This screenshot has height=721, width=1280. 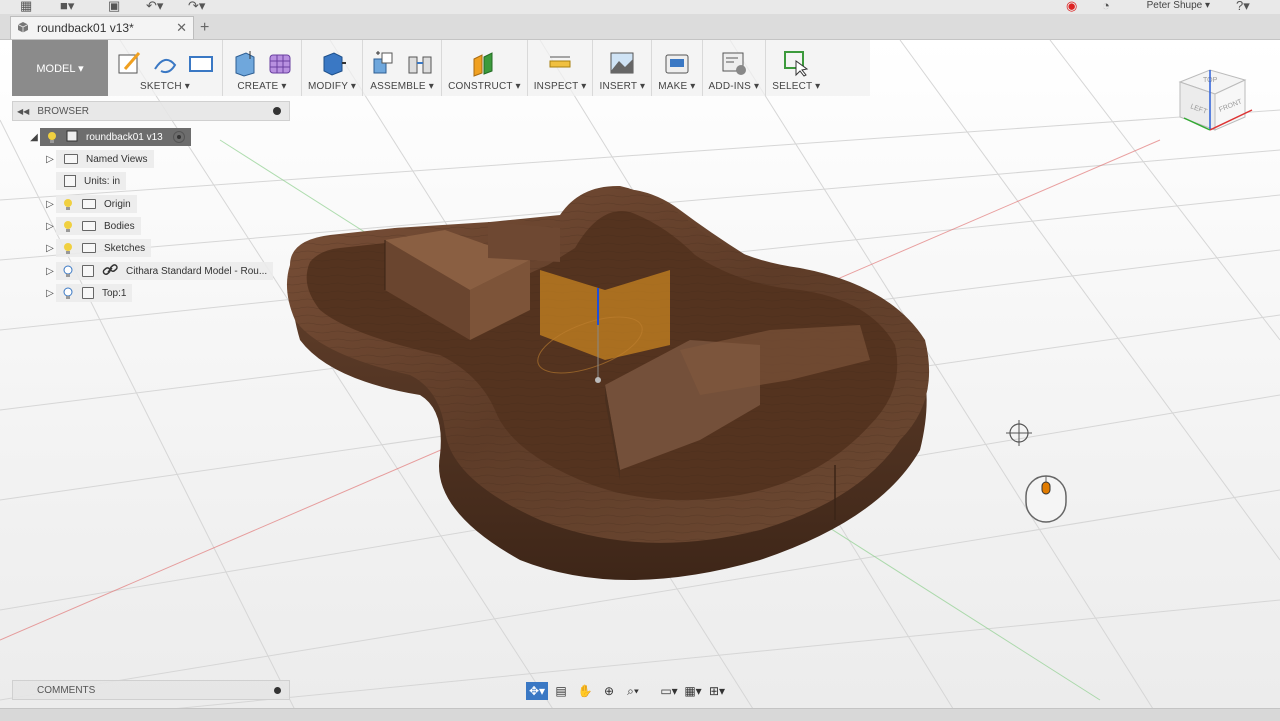 What do you see at coordinates (622, 86) in the screenshot?
I see `insert-menu-label: INSERT ▾` at bounding box center [622, 86].